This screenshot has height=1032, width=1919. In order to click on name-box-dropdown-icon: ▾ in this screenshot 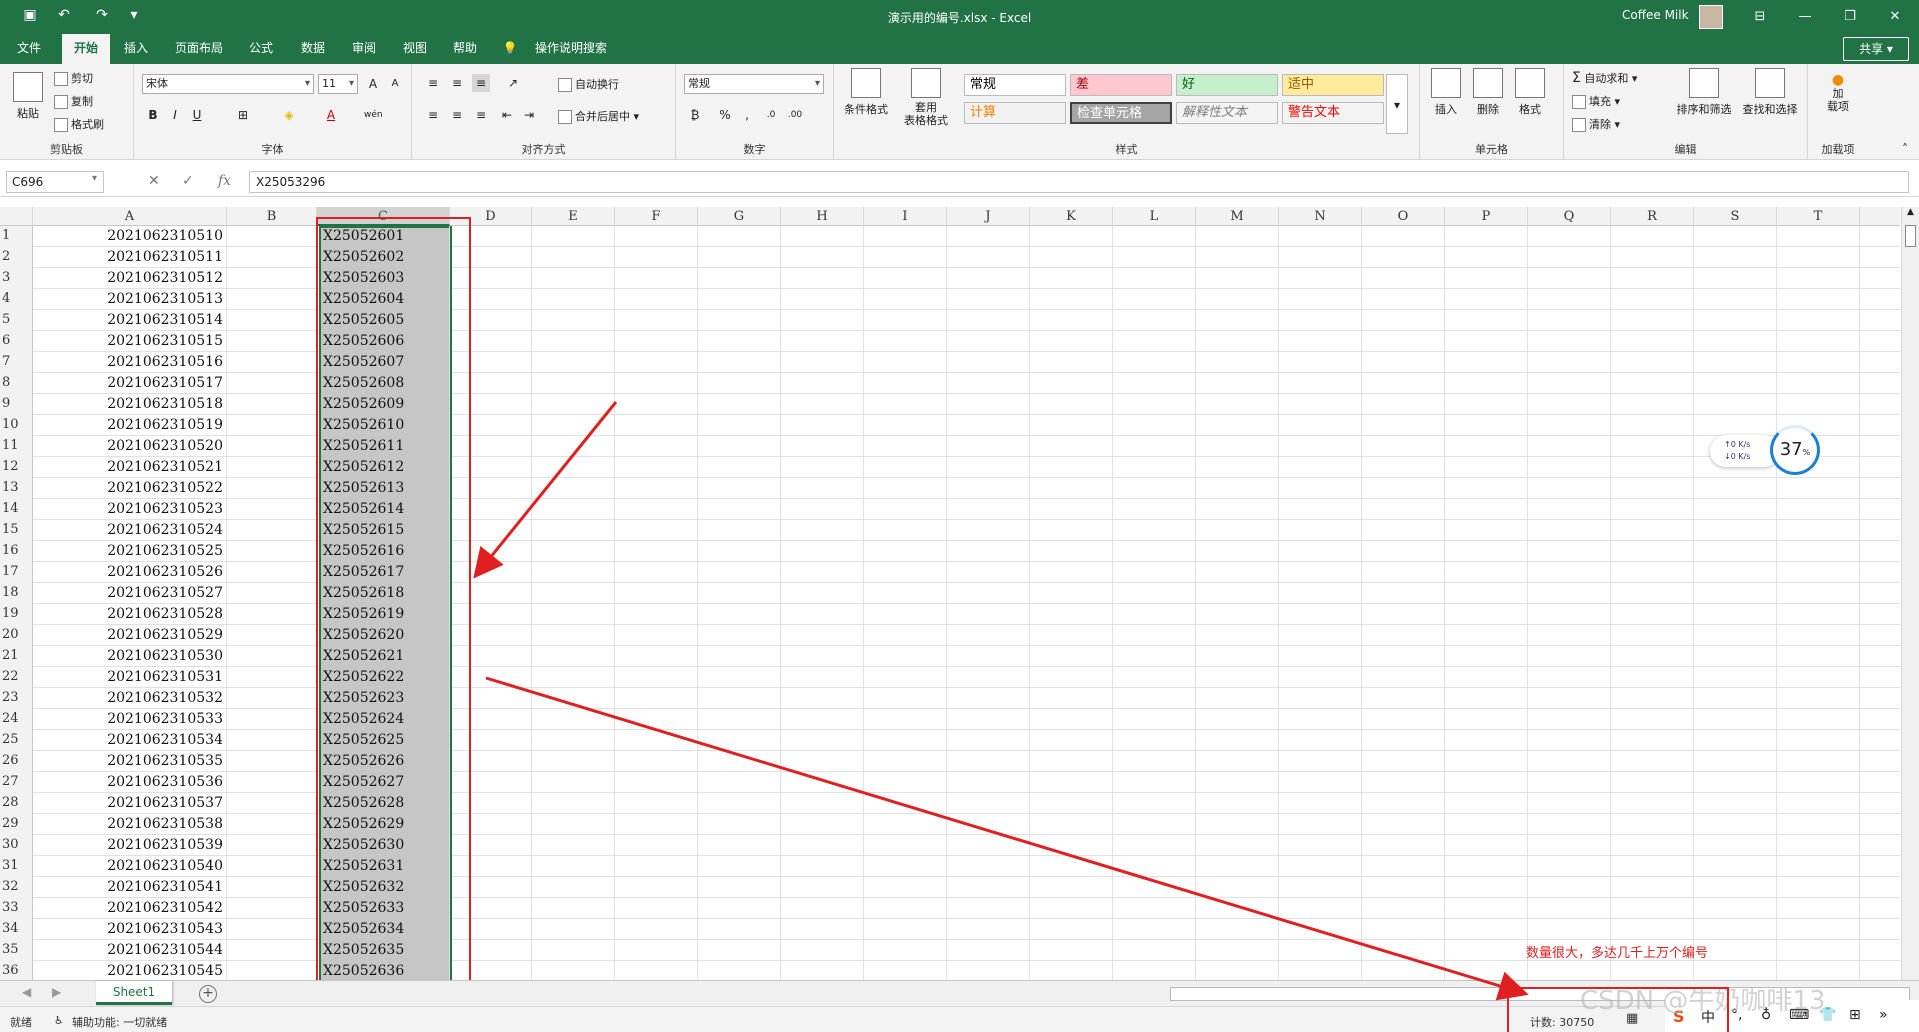, I will do `click(94, 178)`.